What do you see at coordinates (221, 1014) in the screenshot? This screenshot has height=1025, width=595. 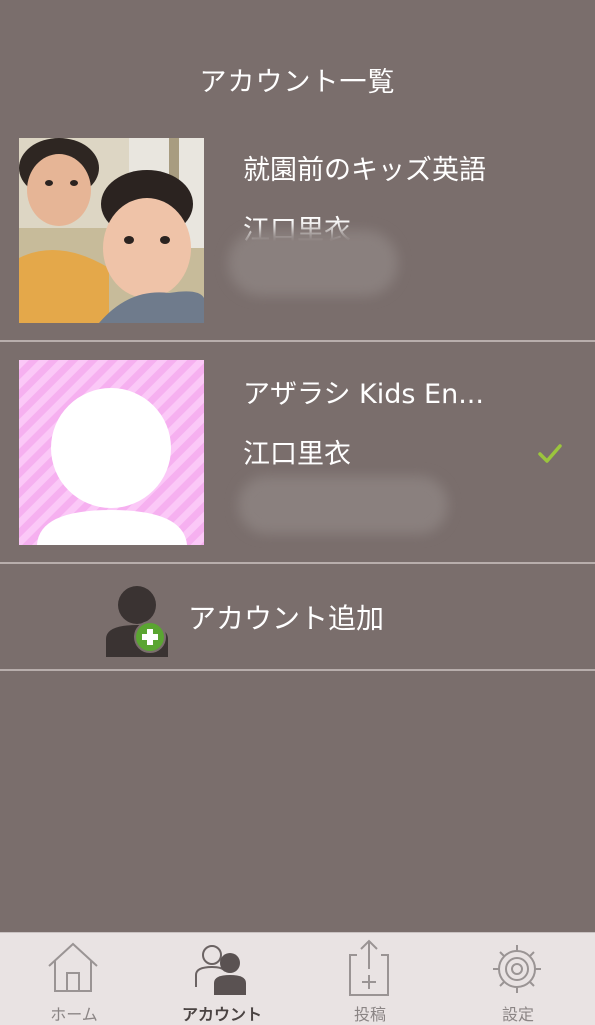 I see `tab-label: アカウント` at bounding box center [221, 1014].